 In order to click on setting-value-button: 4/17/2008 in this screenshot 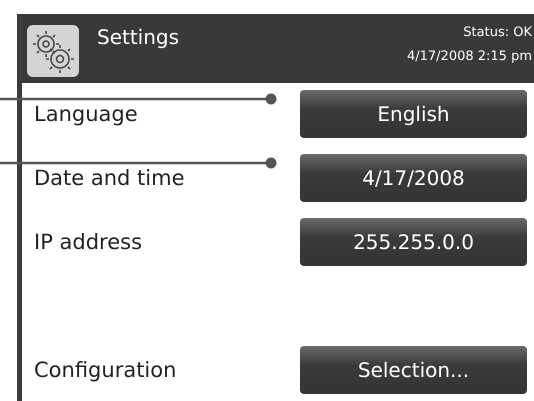, I will do `click(413, 178)`.